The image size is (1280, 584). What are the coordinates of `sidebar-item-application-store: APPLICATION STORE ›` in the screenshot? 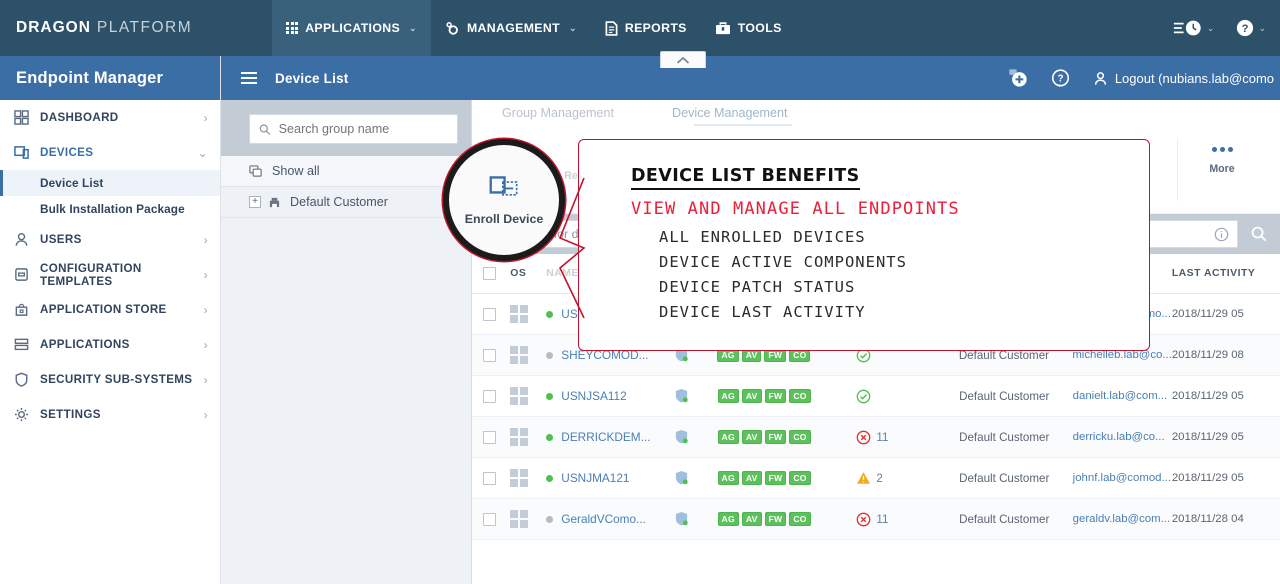 It's located at (110, 309).